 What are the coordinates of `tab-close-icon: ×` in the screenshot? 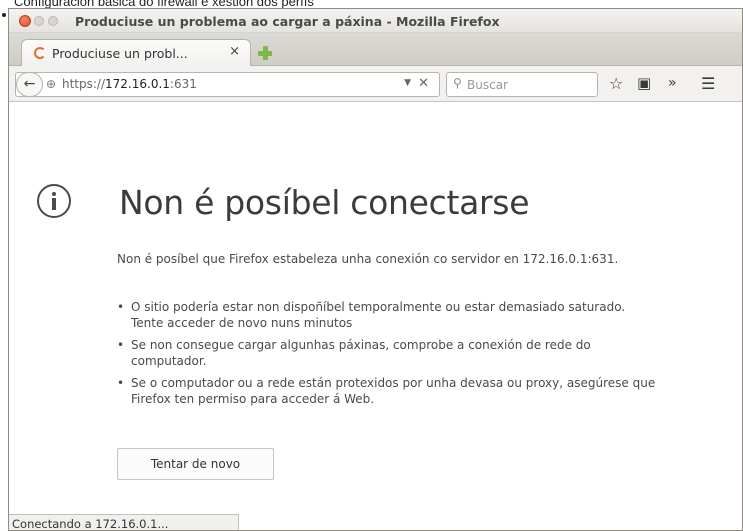 It's located at (234, 51).